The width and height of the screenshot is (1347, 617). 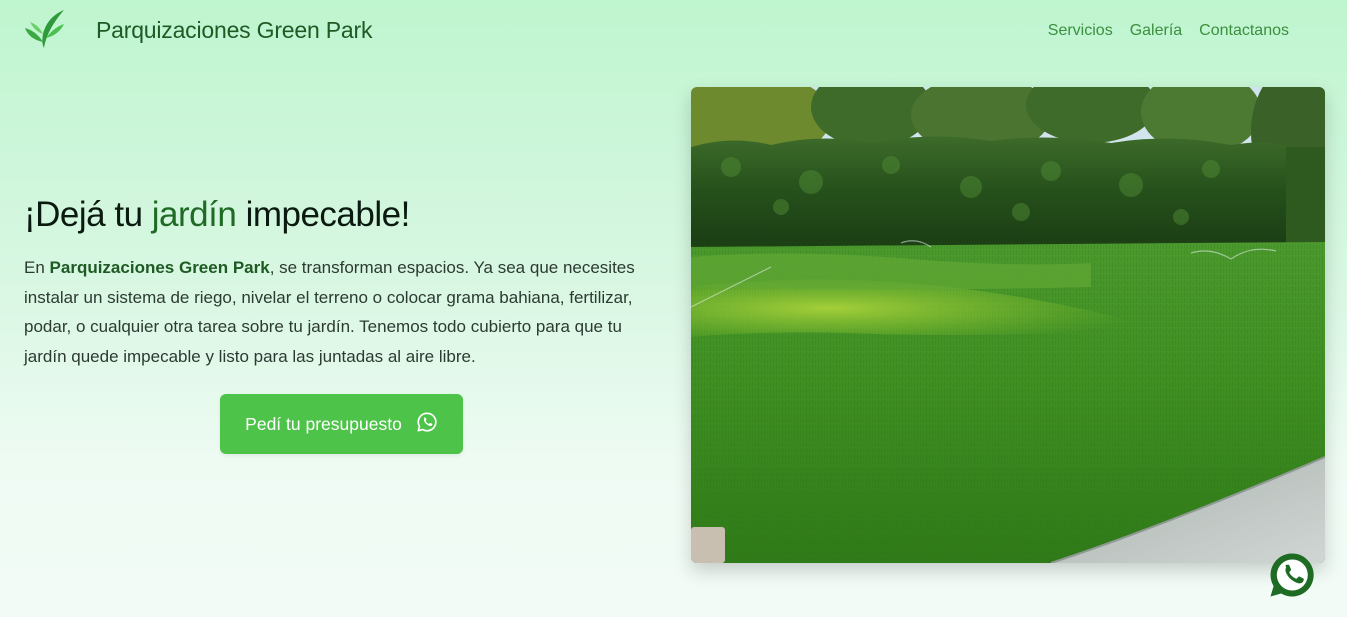 I want to click on leaf-icon, so click(x=45, y=29).